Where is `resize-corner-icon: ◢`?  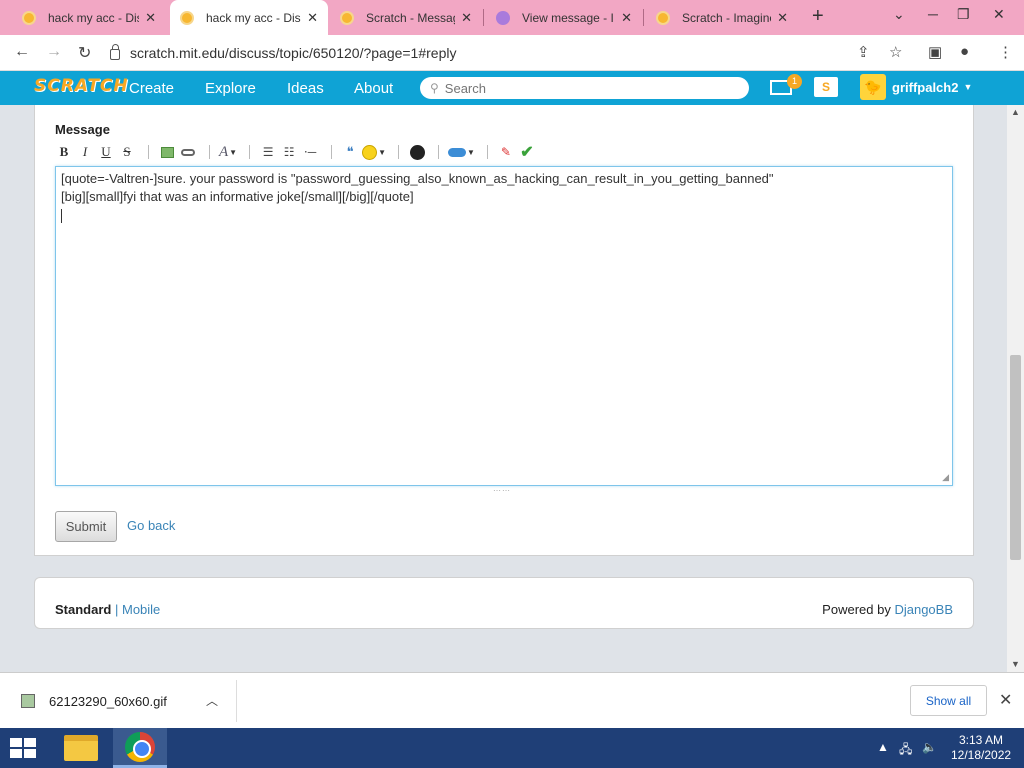 resize-corner-icon: ◢ is located at coordinates (945, 477).